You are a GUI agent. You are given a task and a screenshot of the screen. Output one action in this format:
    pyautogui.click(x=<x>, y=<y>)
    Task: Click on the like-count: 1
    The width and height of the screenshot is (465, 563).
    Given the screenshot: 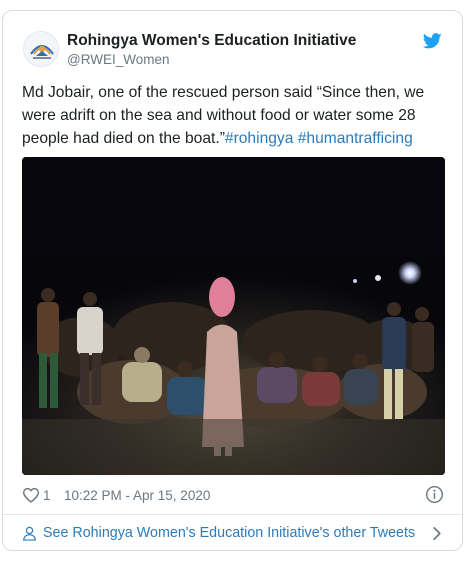 What is the action you would take?
    pyautogui.click(x=47, y=495)
    